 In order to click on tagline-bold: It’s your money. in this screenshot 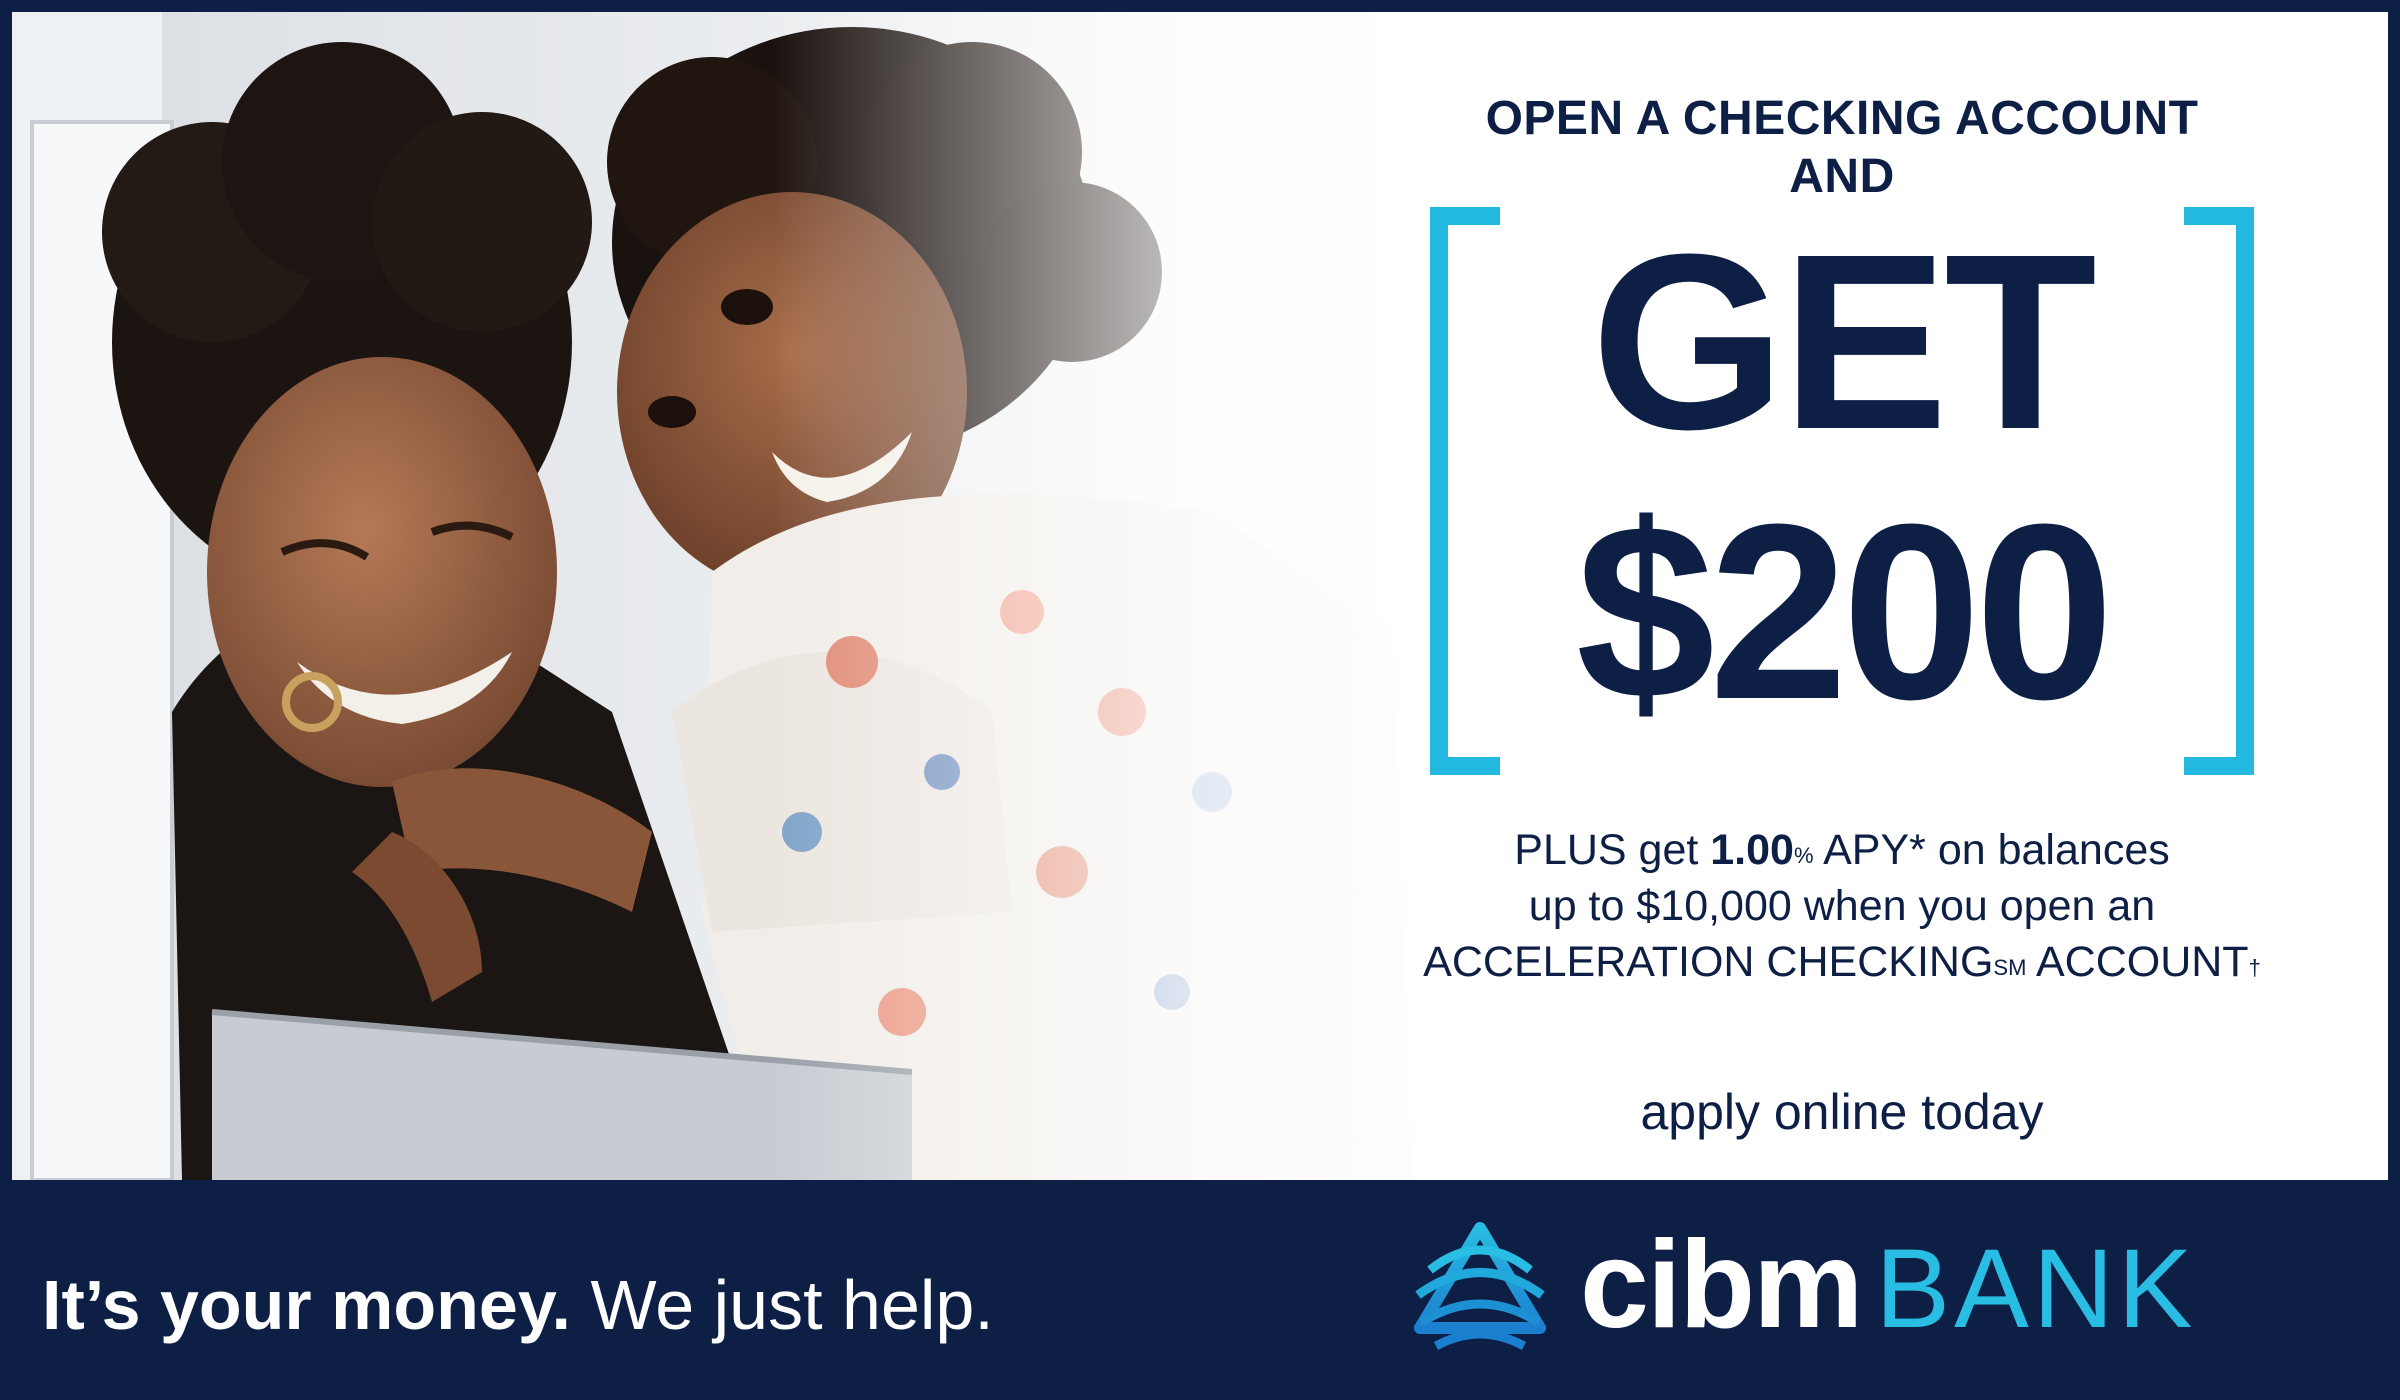, I will do `click(306, 1305)`.